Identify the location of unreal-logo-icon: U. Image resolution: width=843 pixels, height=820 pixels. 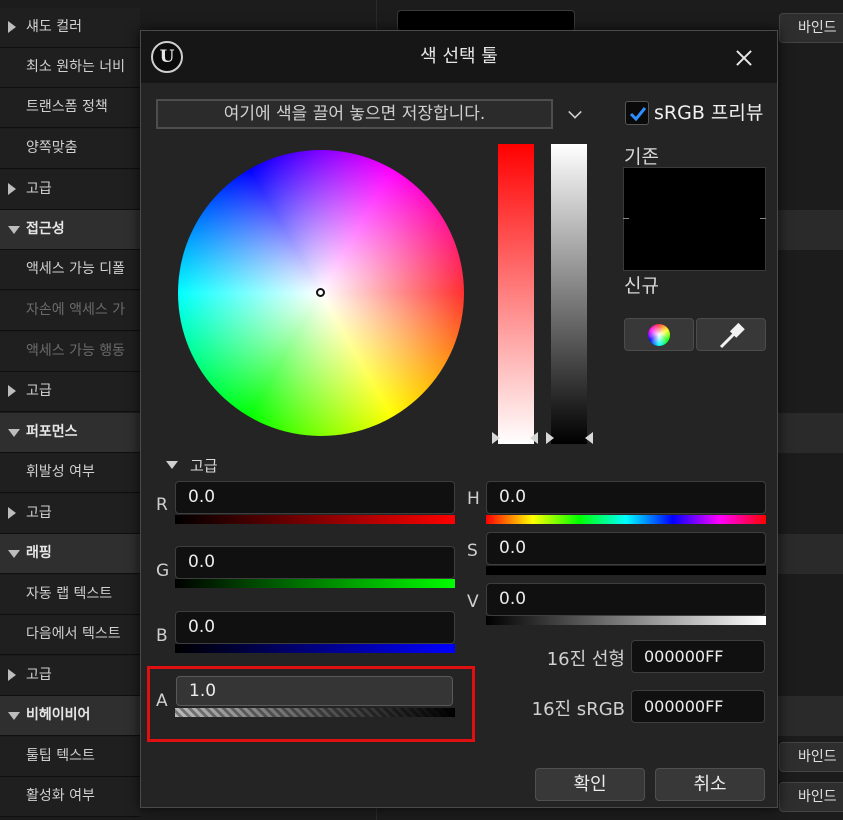
(167, 57).